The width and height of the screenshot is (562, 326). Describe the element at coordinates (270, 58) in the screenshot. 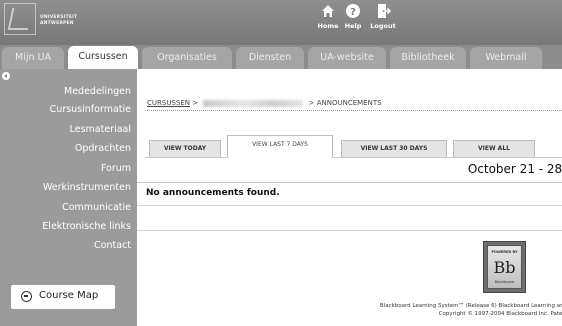

I see `tab-diensten: Diensten` at that location.